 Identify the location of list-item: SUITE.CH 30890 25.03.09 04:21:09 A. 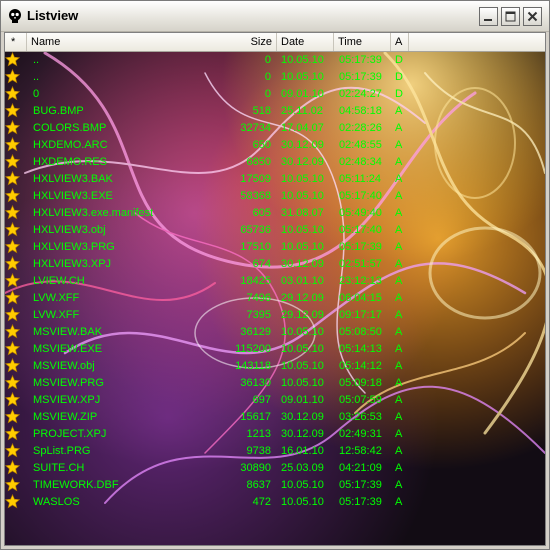
(275, 468).